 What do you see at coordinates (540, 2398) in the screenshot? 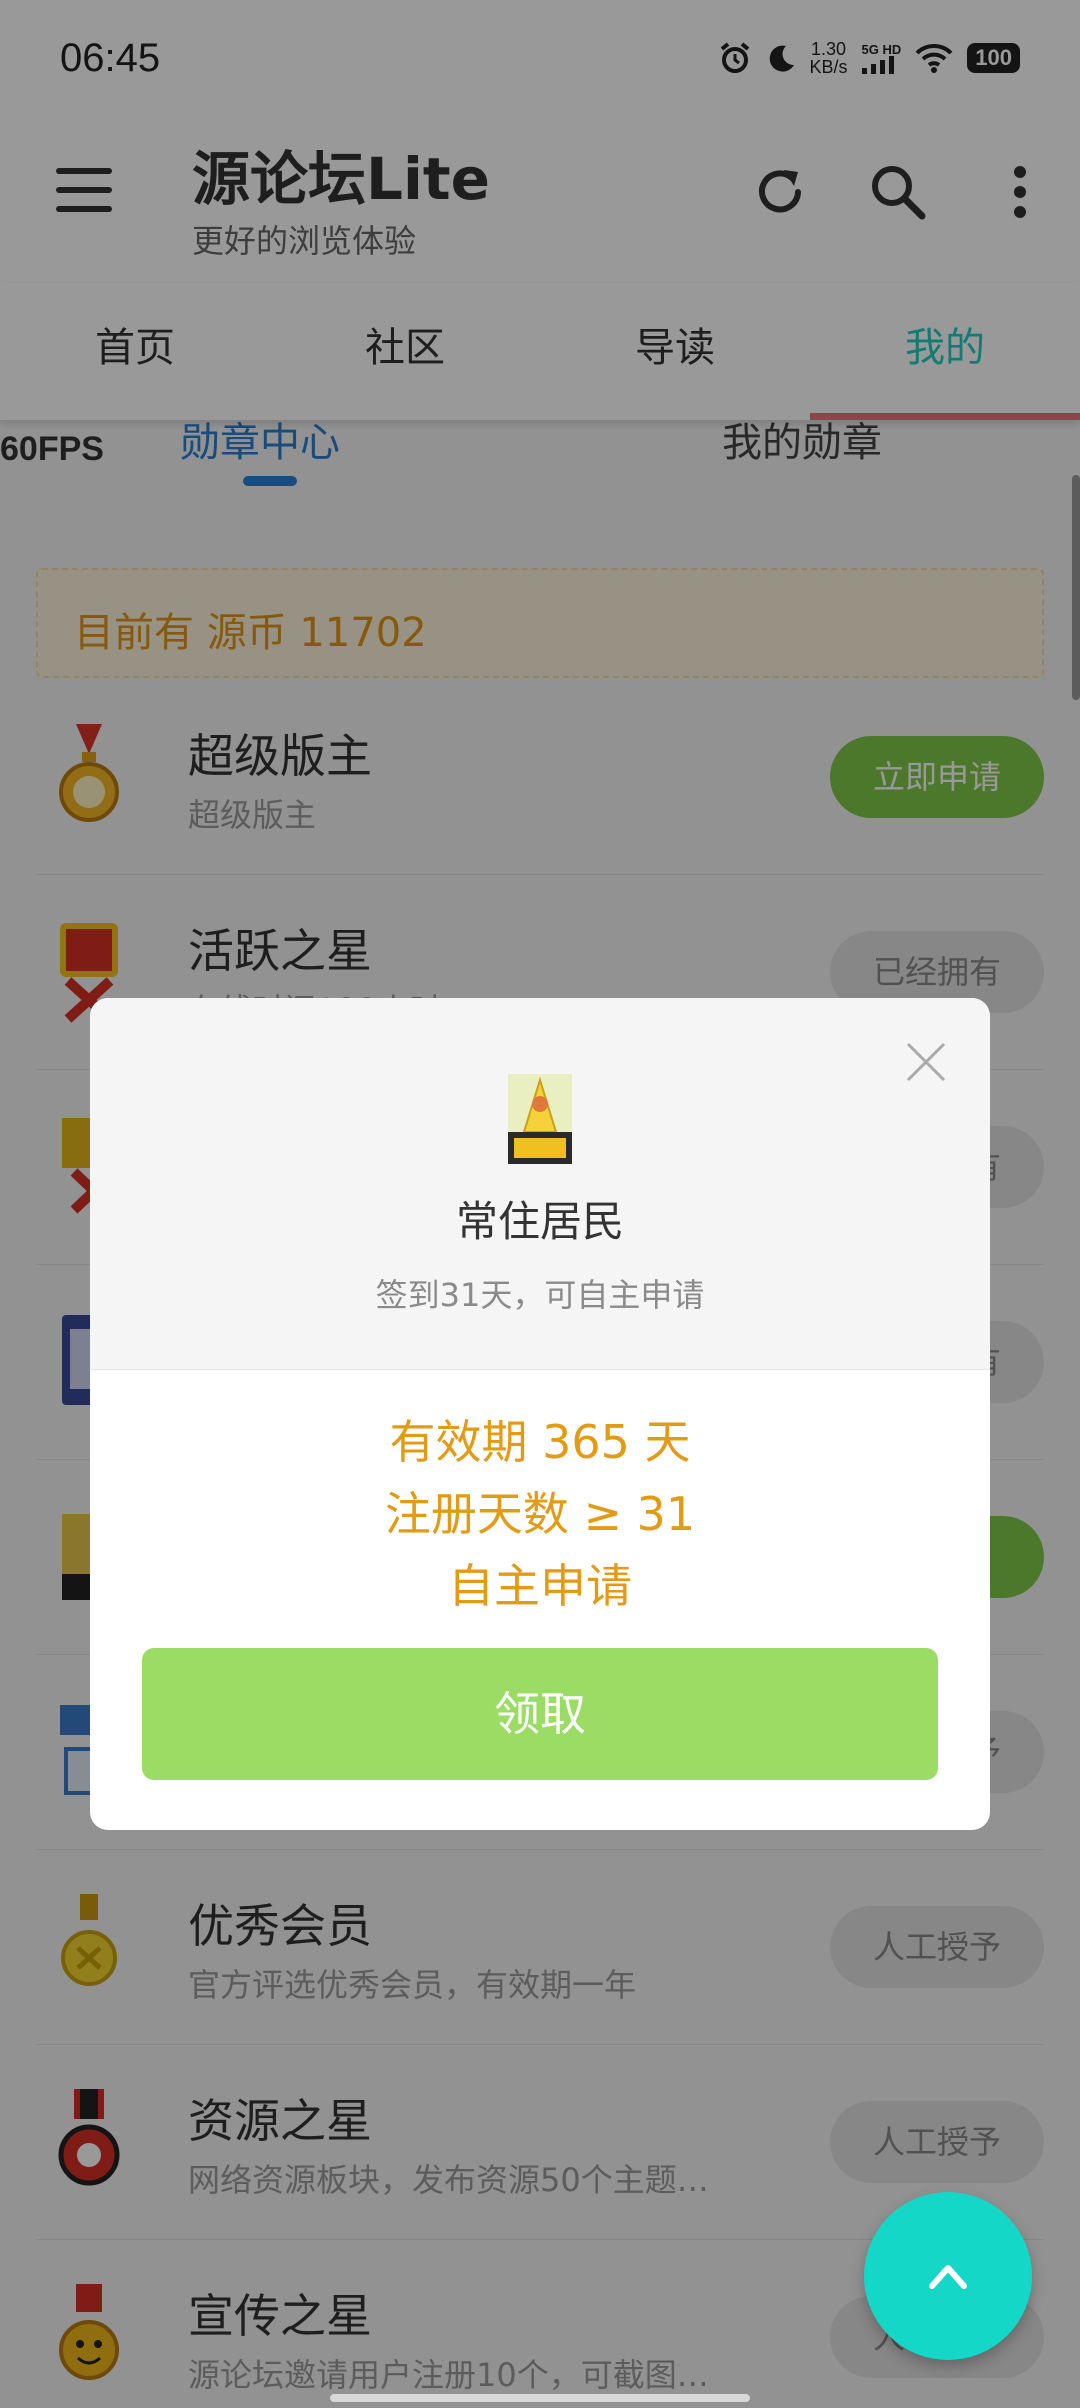
I see `home-indicator` at bounding box center [540, 2398].